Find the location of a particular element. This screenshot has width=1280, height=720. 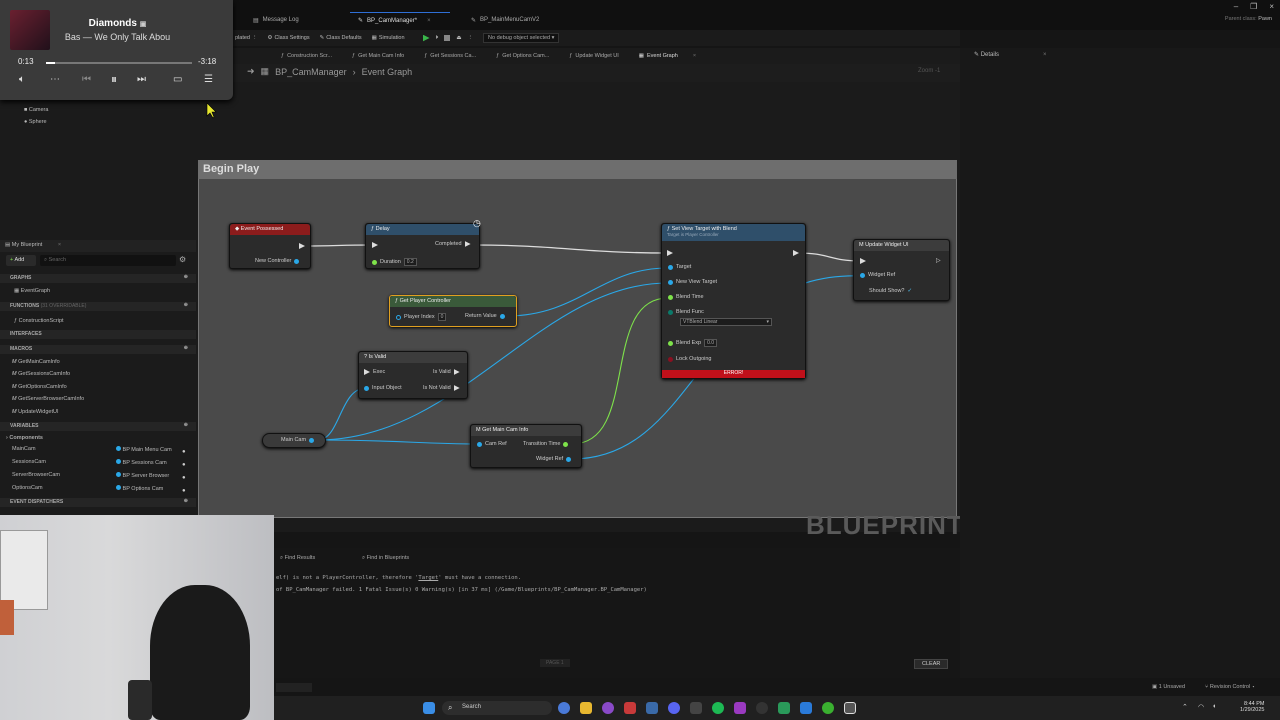

exec-out-pin: ▷ is located at coordinates (938, 260).